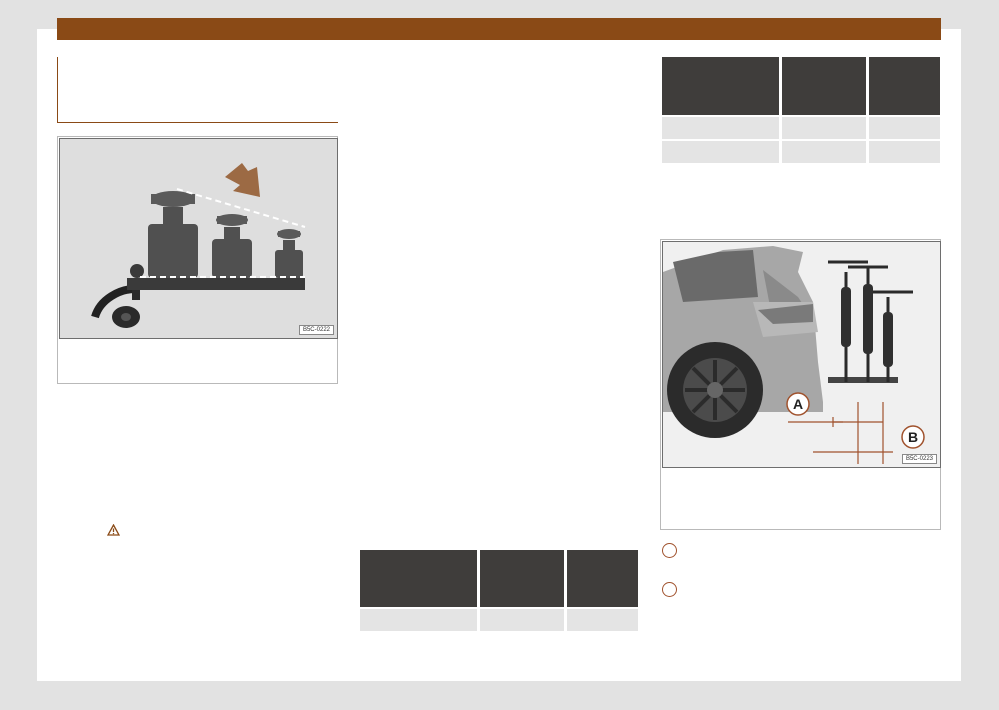  I want to click on figure-2-frame: A B B5C-0223, so click(800, 384).